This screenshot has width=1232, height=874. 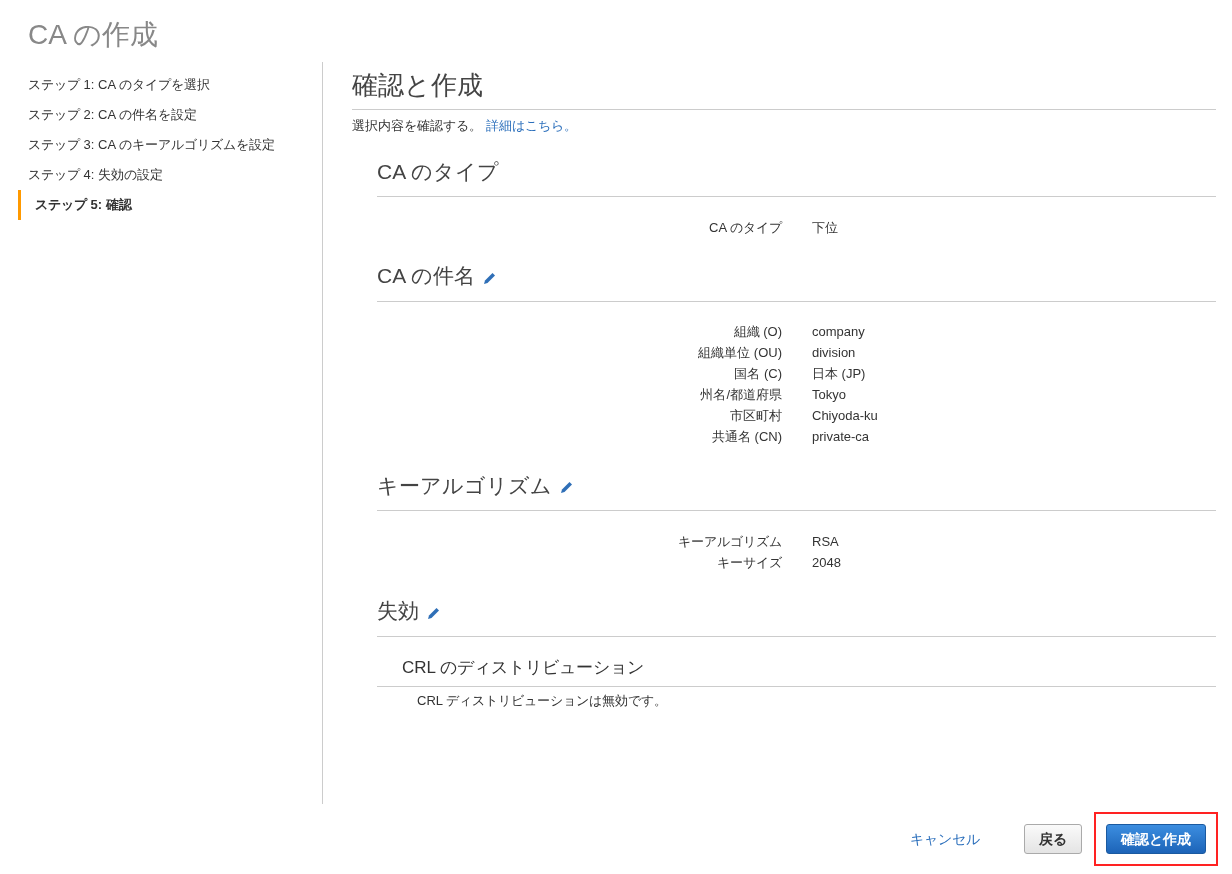 What do you see at coordinates (739, 353) in the screenshot?
I see `field-label: 組織単位 (OU)` at bounding box center [739, 353].